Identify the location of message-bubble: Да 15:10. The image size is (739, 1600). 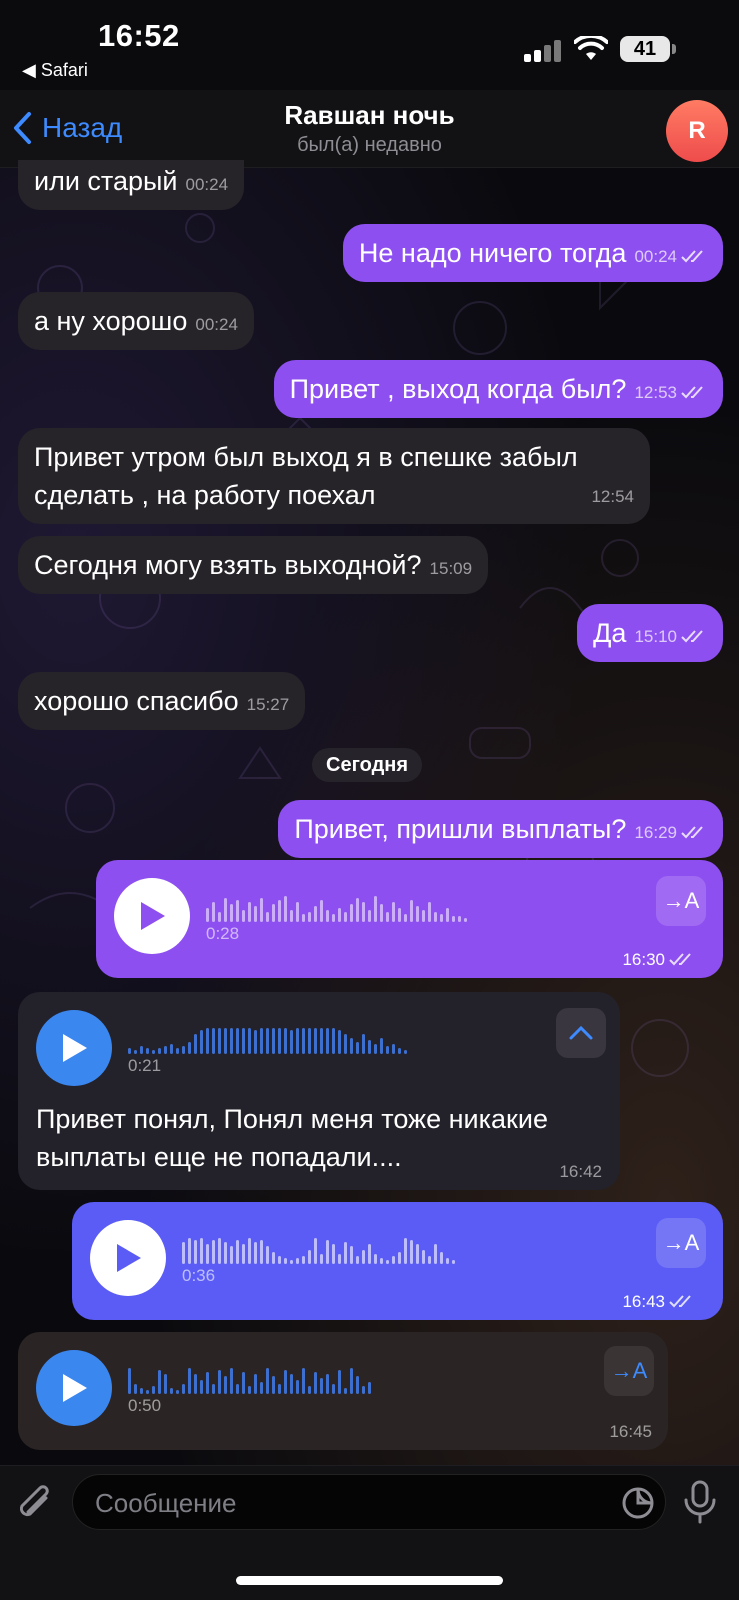
(650, 633).